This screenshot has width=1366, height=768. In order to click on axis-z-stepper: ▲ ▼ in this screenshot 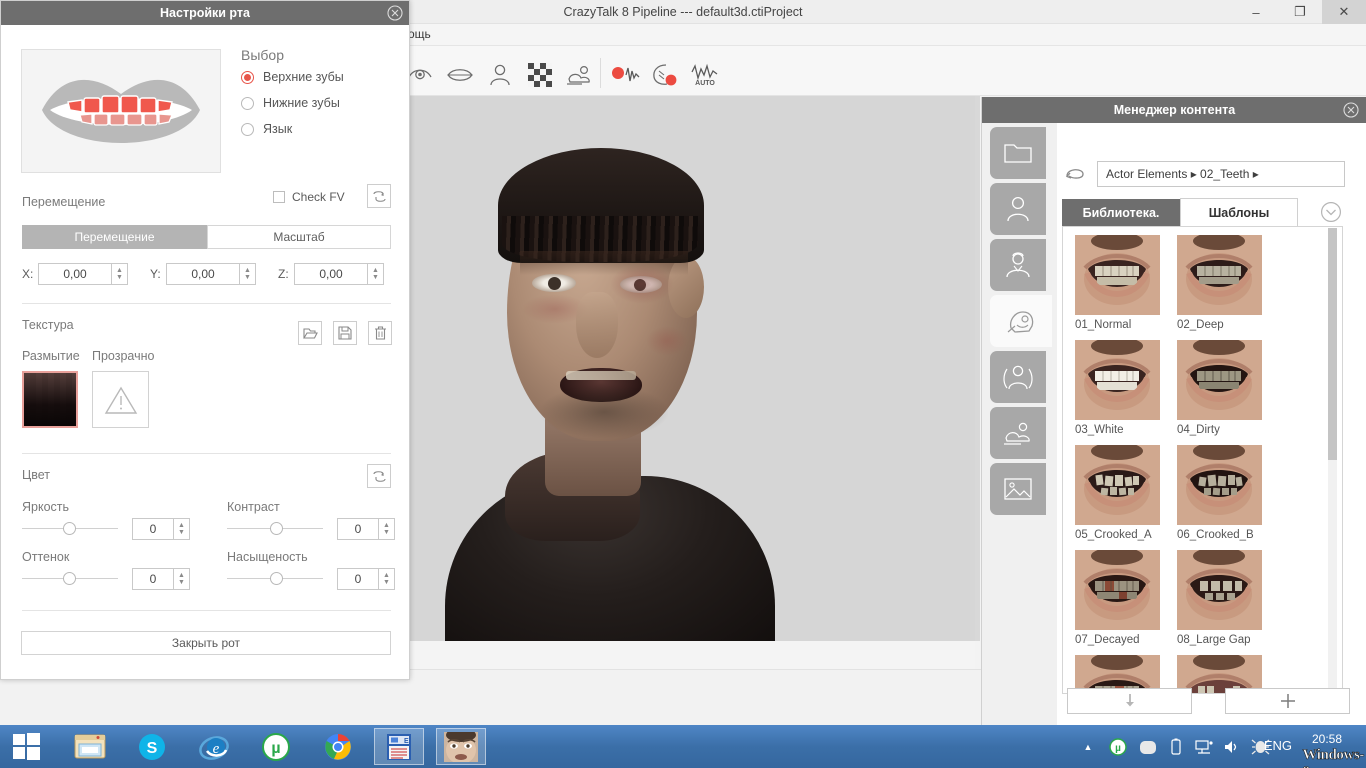, I will do `click(376, 274)`.